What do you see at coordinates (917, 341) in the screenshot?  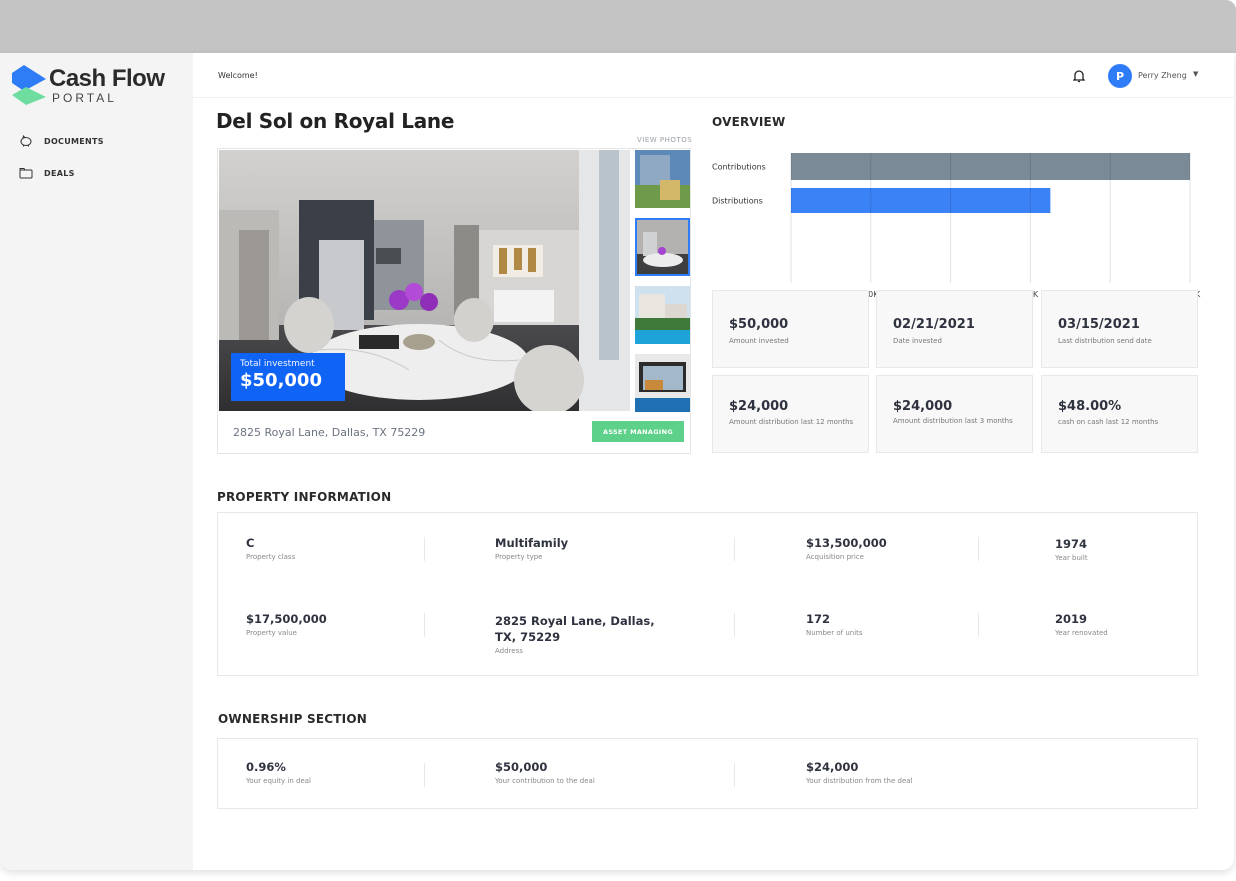 I see `stat-label: Date invested` at bounding box center [917, 341].